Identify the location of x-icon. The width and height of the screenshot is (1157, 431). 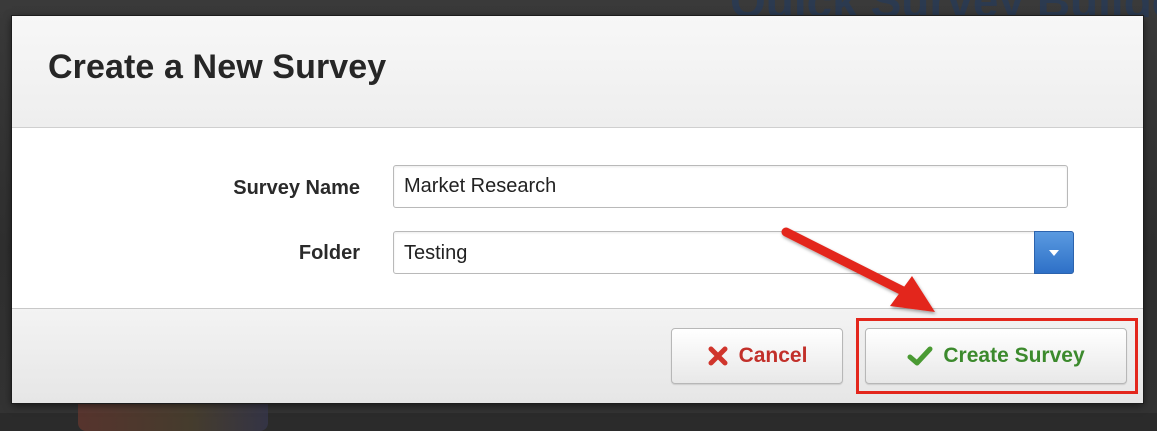
(718, 356).